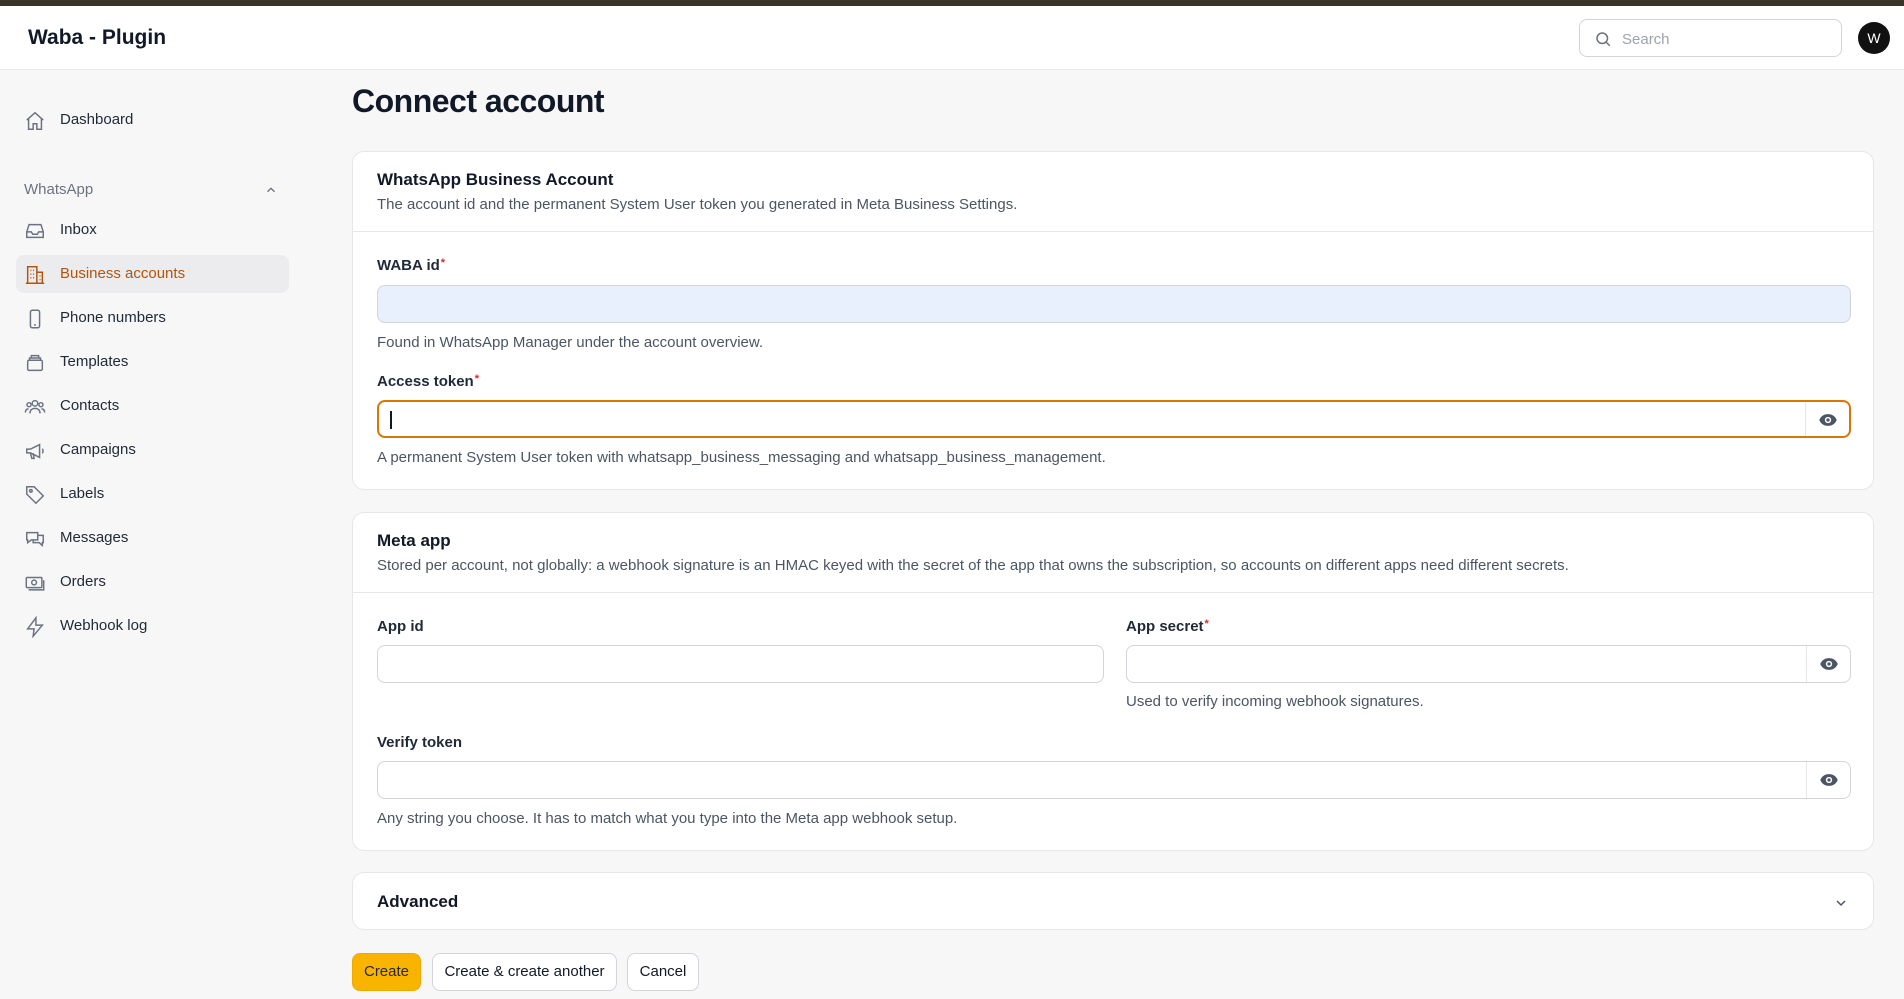 Image resolution: width=1904 pixels, height=999 pixels. What do you see at coordinates (152, 120) in the screenshot?
I see `sidebar-item-dashboard: Dashboard` at bounding box center [152, 120].